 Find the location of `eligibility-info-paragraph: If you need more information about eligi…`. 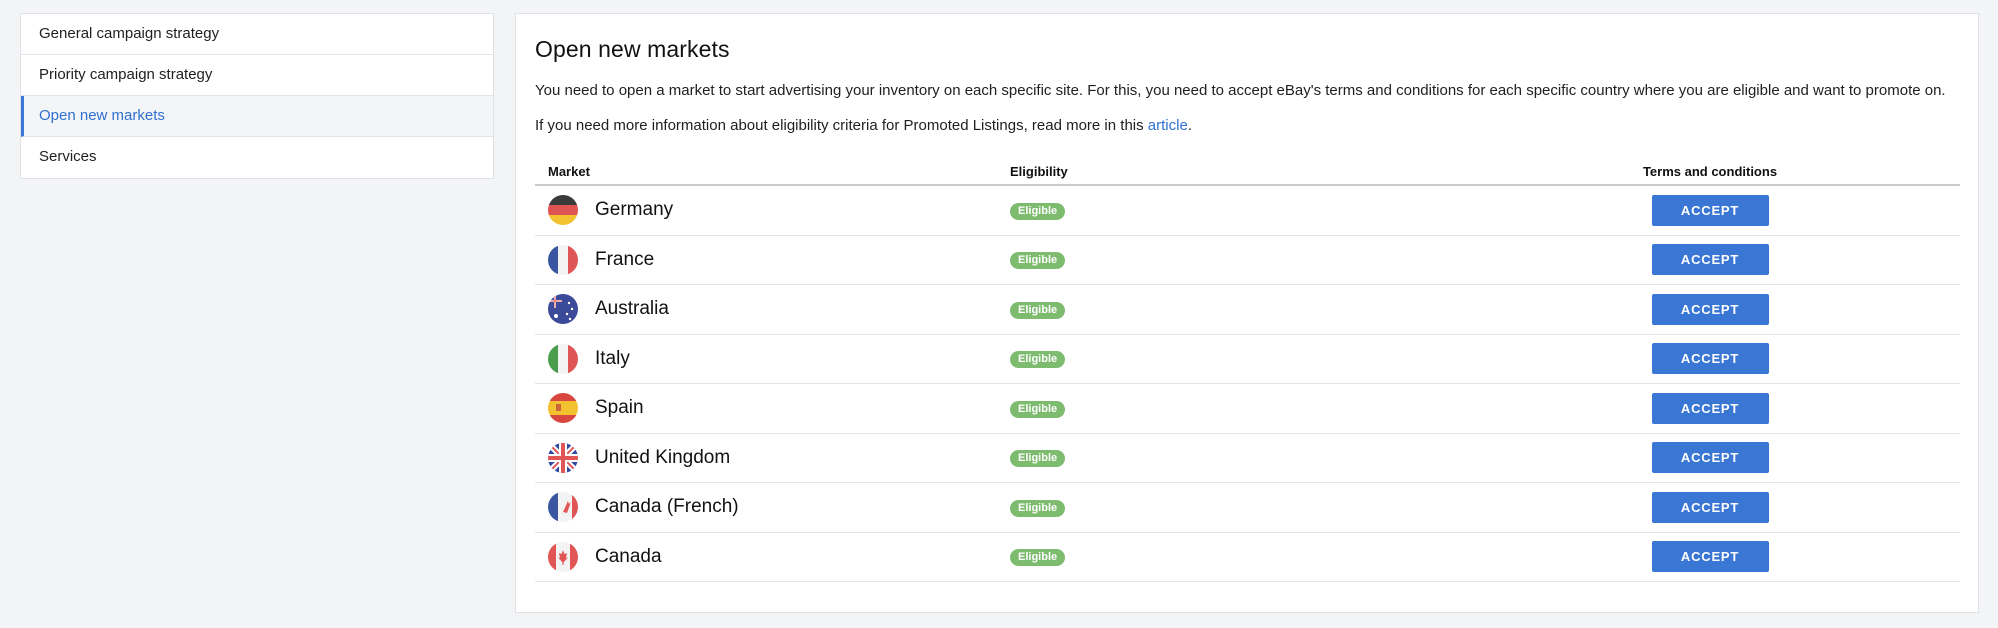

eligibility-info-paragraph: If you need more information about eligi… is located at coordinates (1247, 126).